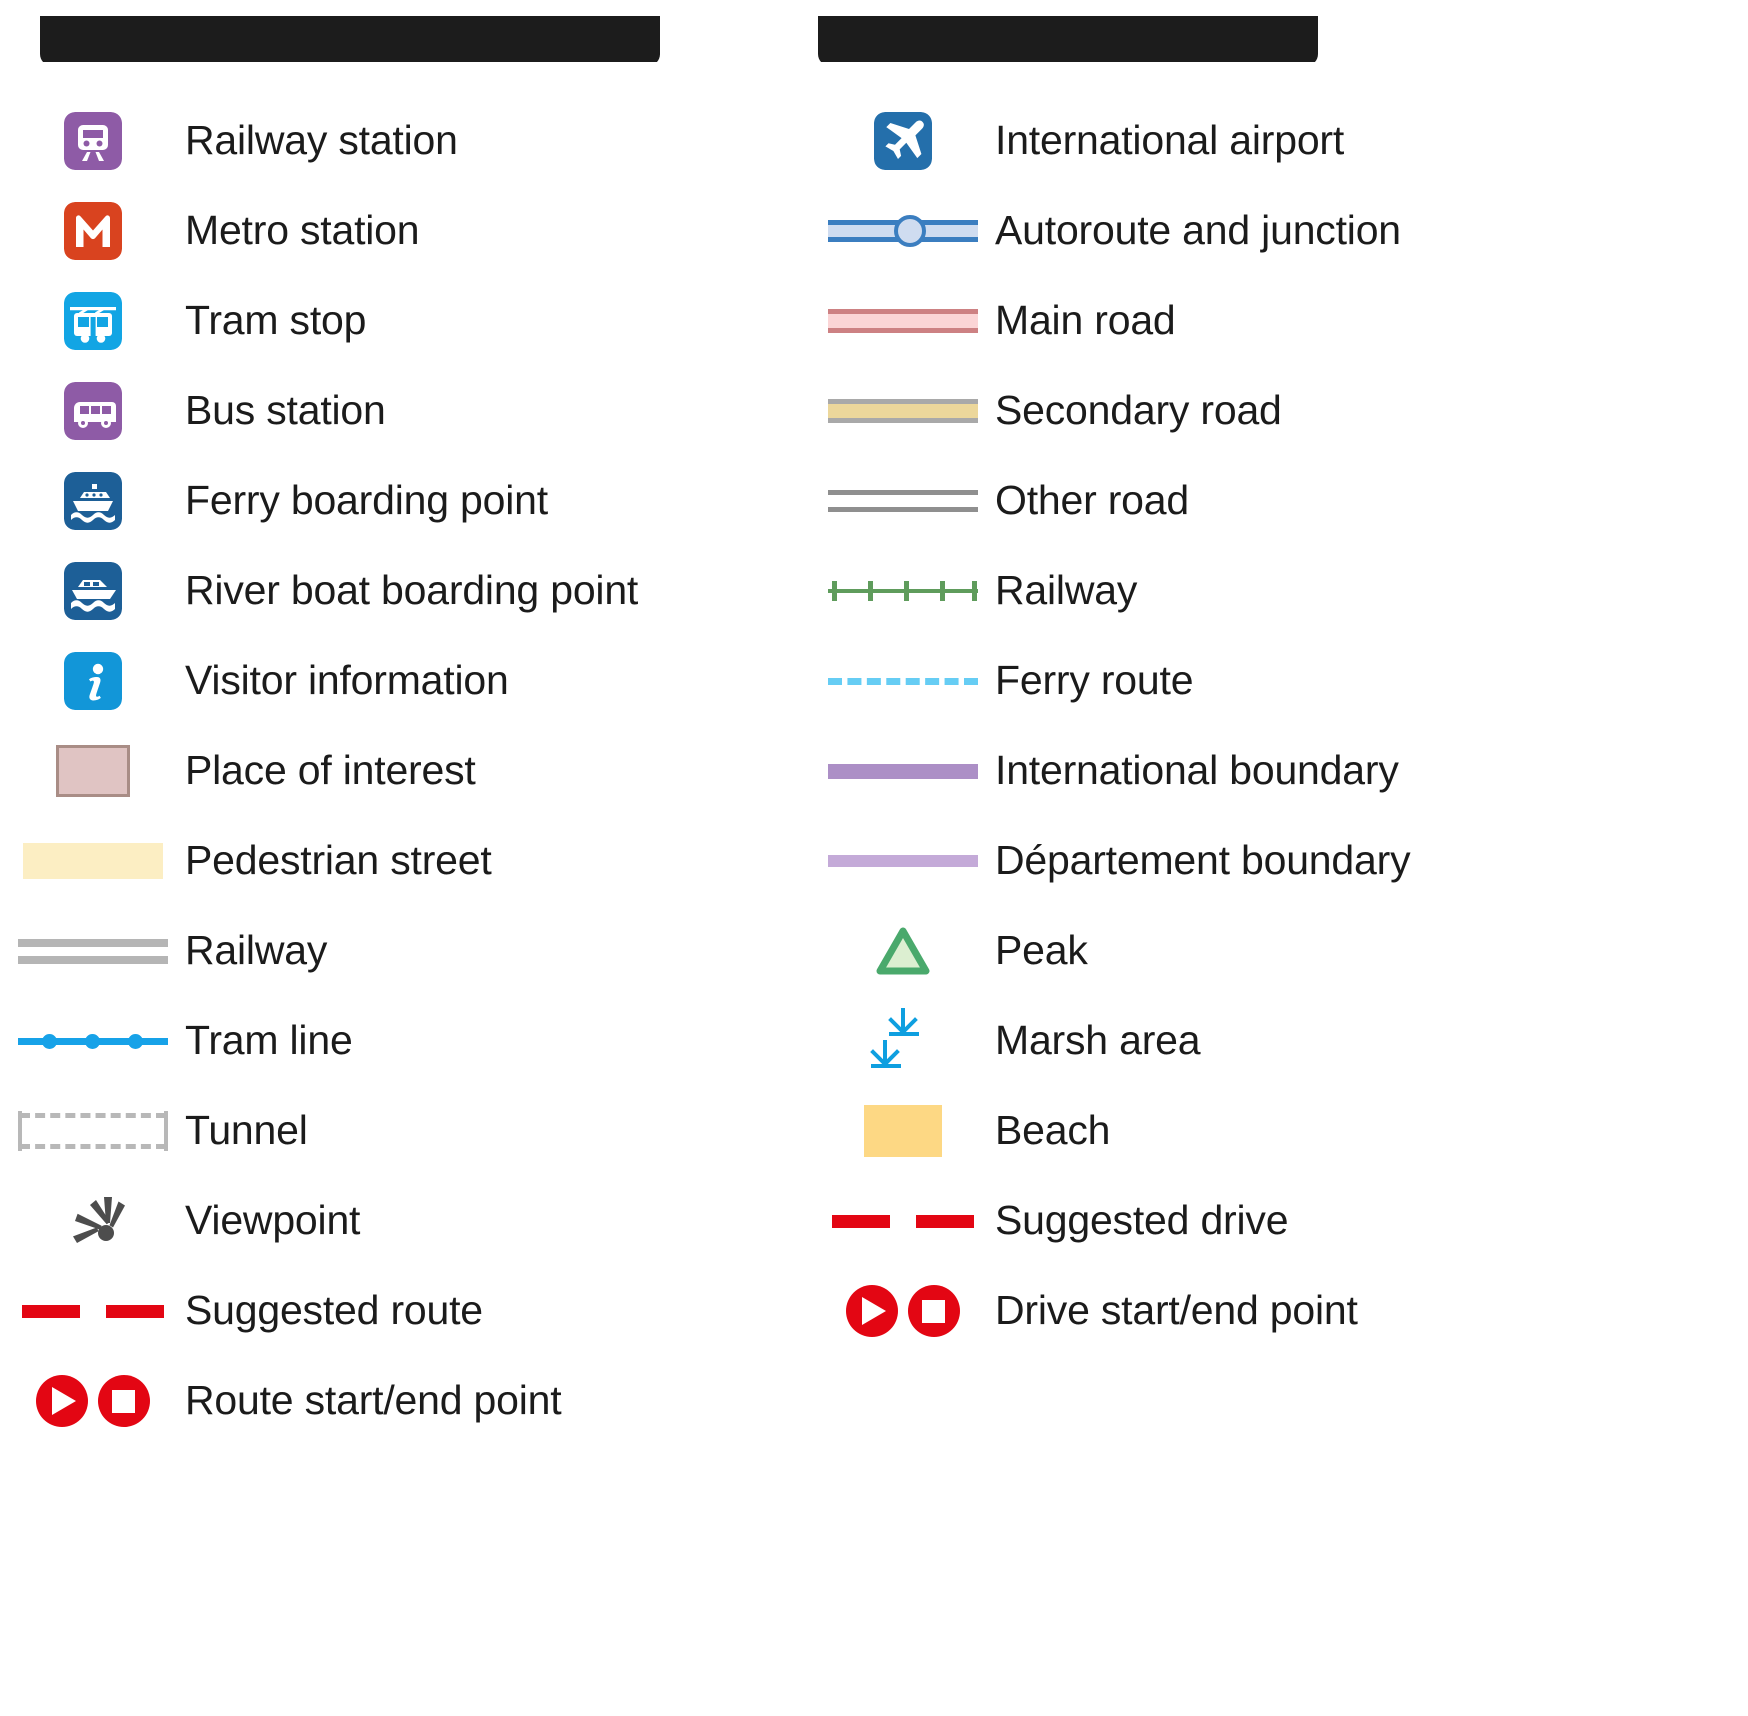 This screenshot has width=1748, height=1716. What do you see at coordinates (347, 680) in the screenshot?
I see `legend-label: Visitor information` at bounding box center [347, 680].